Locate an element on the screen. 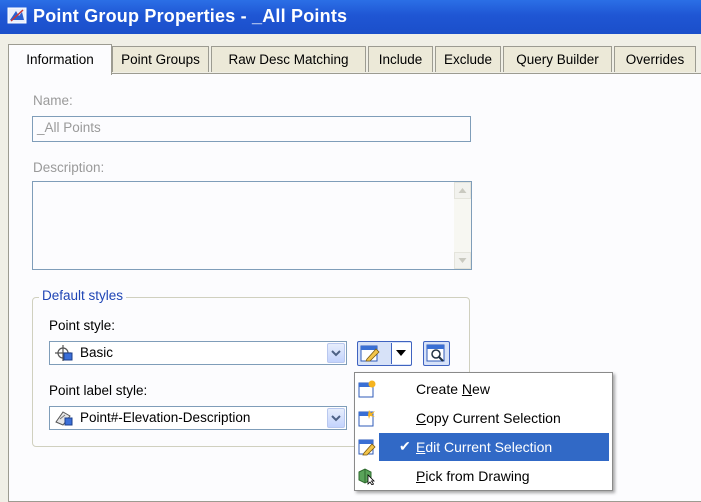  point-label-style-combo: Point#-Elevation-Description is located at coordinates (198, 418).